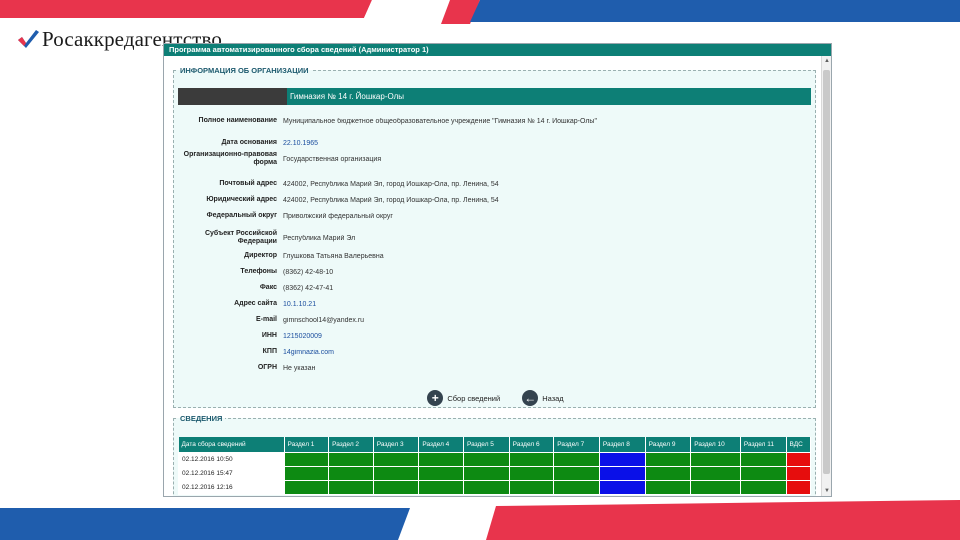  Describe the element at coordinates (494, 96) in the screenshot. I see `org-header-row: Гимназия № 14 г. Йошкар-Олы` at that location.